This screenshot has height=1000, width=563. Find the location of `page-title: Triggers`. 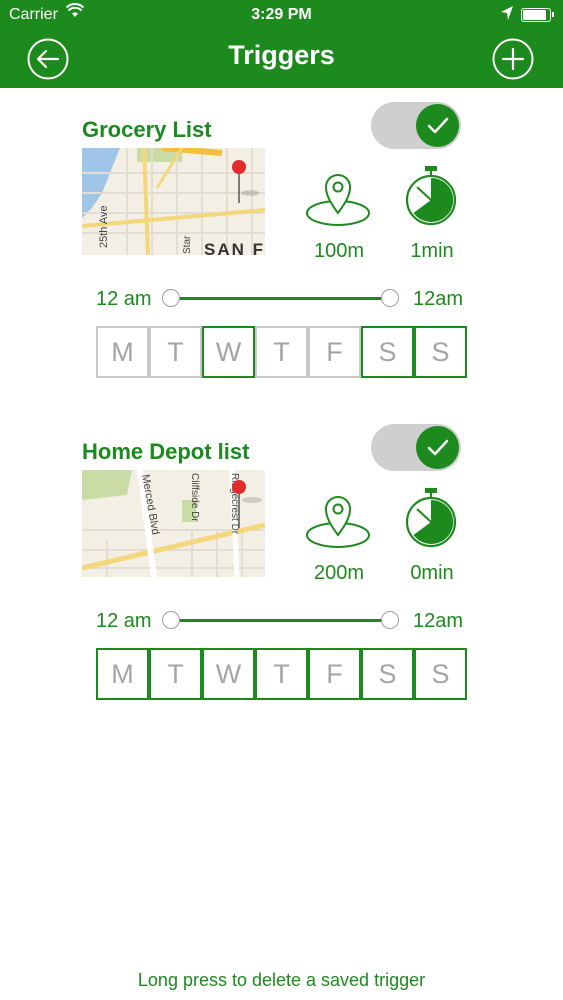

page-title: Triggers is located at coordinates (281, 55).